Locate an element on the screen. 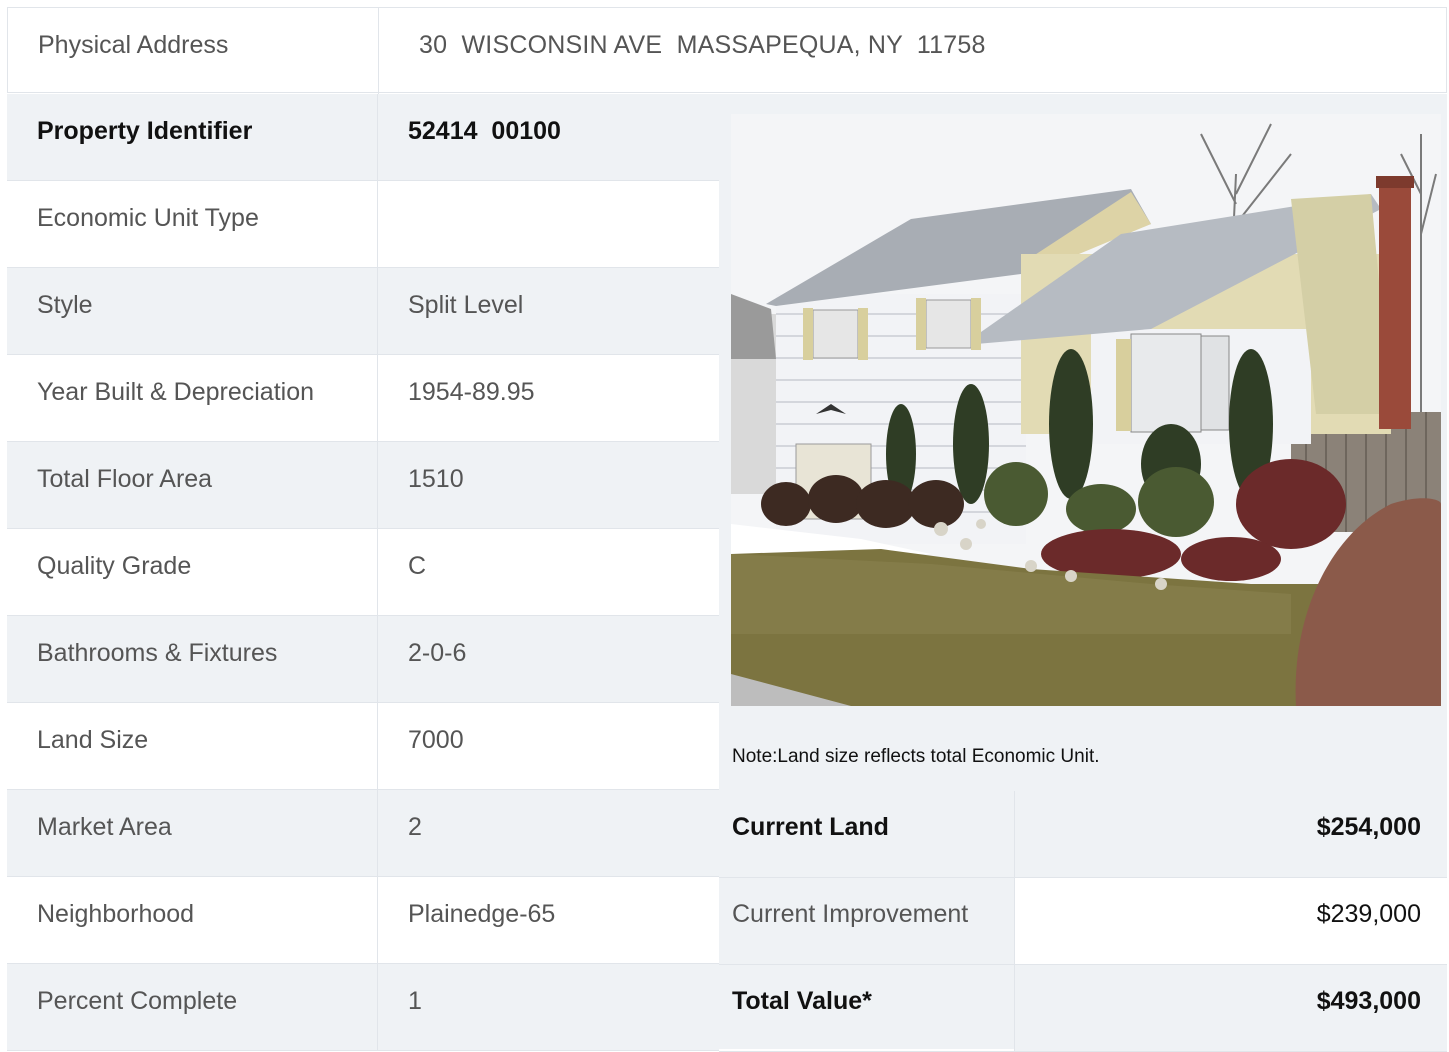 This screenshot has height=1052, width=1449. value-label: Current Land is located at coordinates (810, 827).